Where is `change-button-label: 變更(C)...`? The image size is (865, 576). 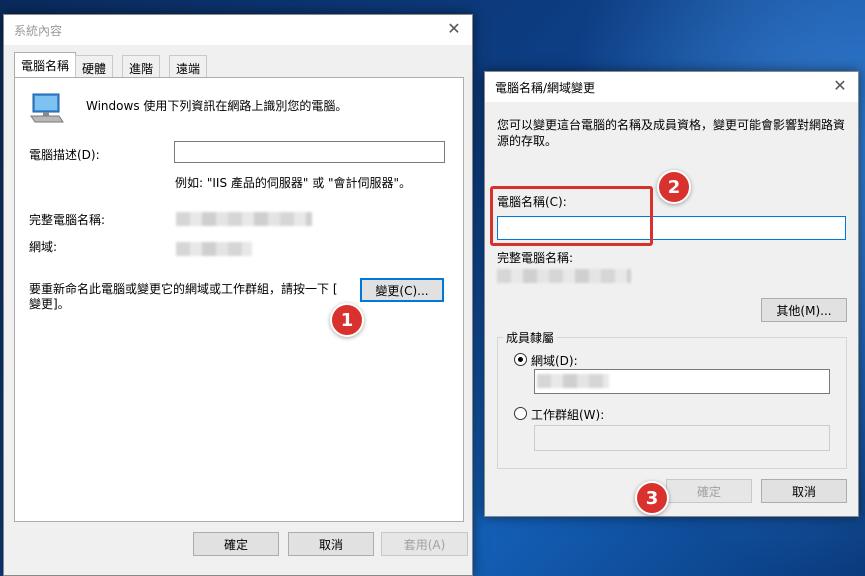 change-button-label: 變更(C)... is located at coordinates (402, 290).